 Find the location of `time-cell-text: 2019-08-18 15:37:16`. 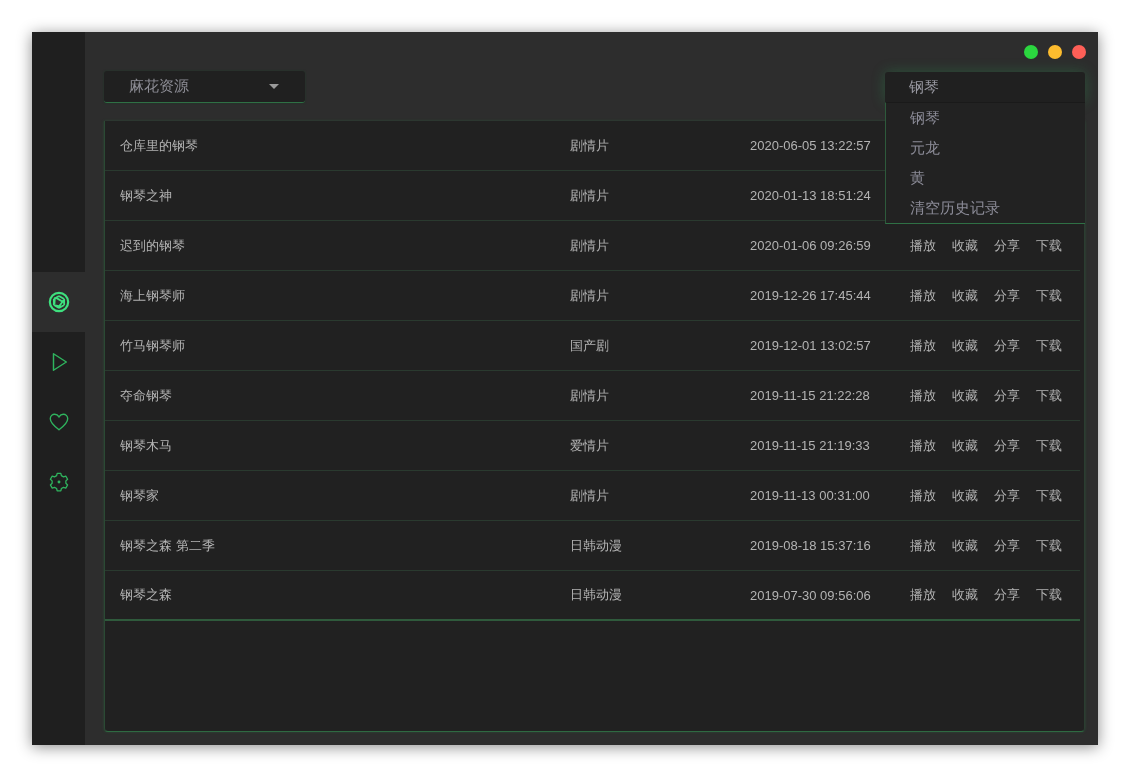

time-cell-text: 2019-08-18 15:37:16 is located at coordinates (811, 545).